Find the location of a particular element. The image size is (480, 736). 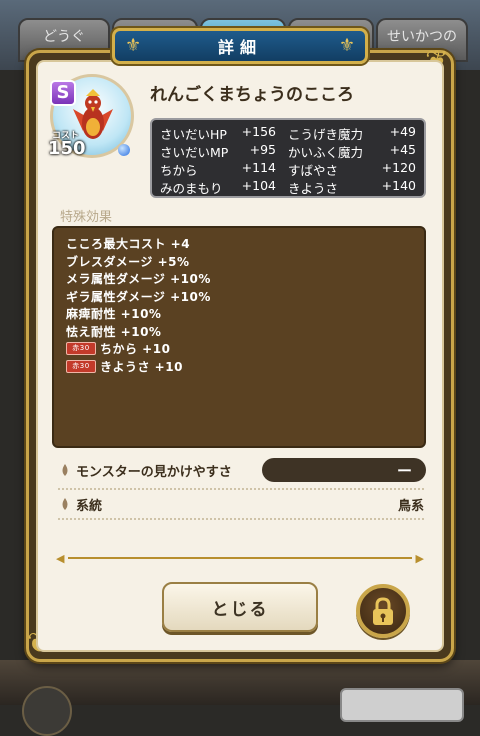

effect-item: 赤30 ちから +10 is located at coordinates (239, 349).